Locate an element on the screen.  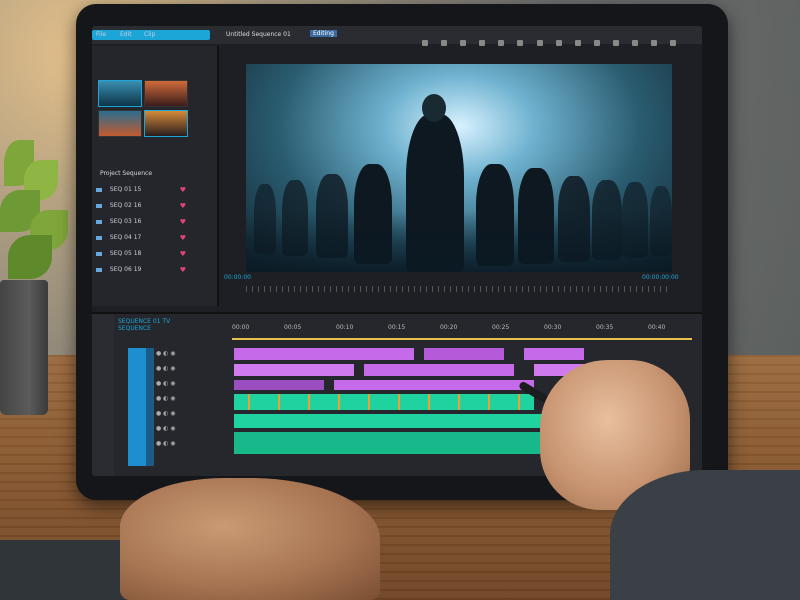
ruler-tick: 00:40 is located at coordinates (657, 327).